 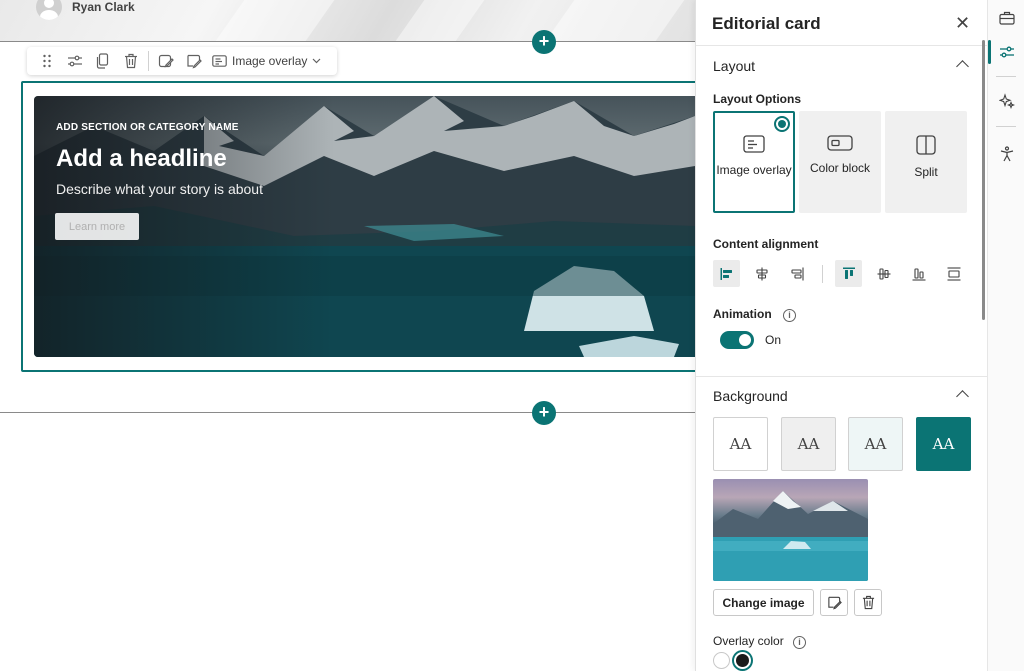 What do you see at coordinates (316, 61) in the screenshot?
I see `chevron-down-icon` at bounding box center [316, 61].